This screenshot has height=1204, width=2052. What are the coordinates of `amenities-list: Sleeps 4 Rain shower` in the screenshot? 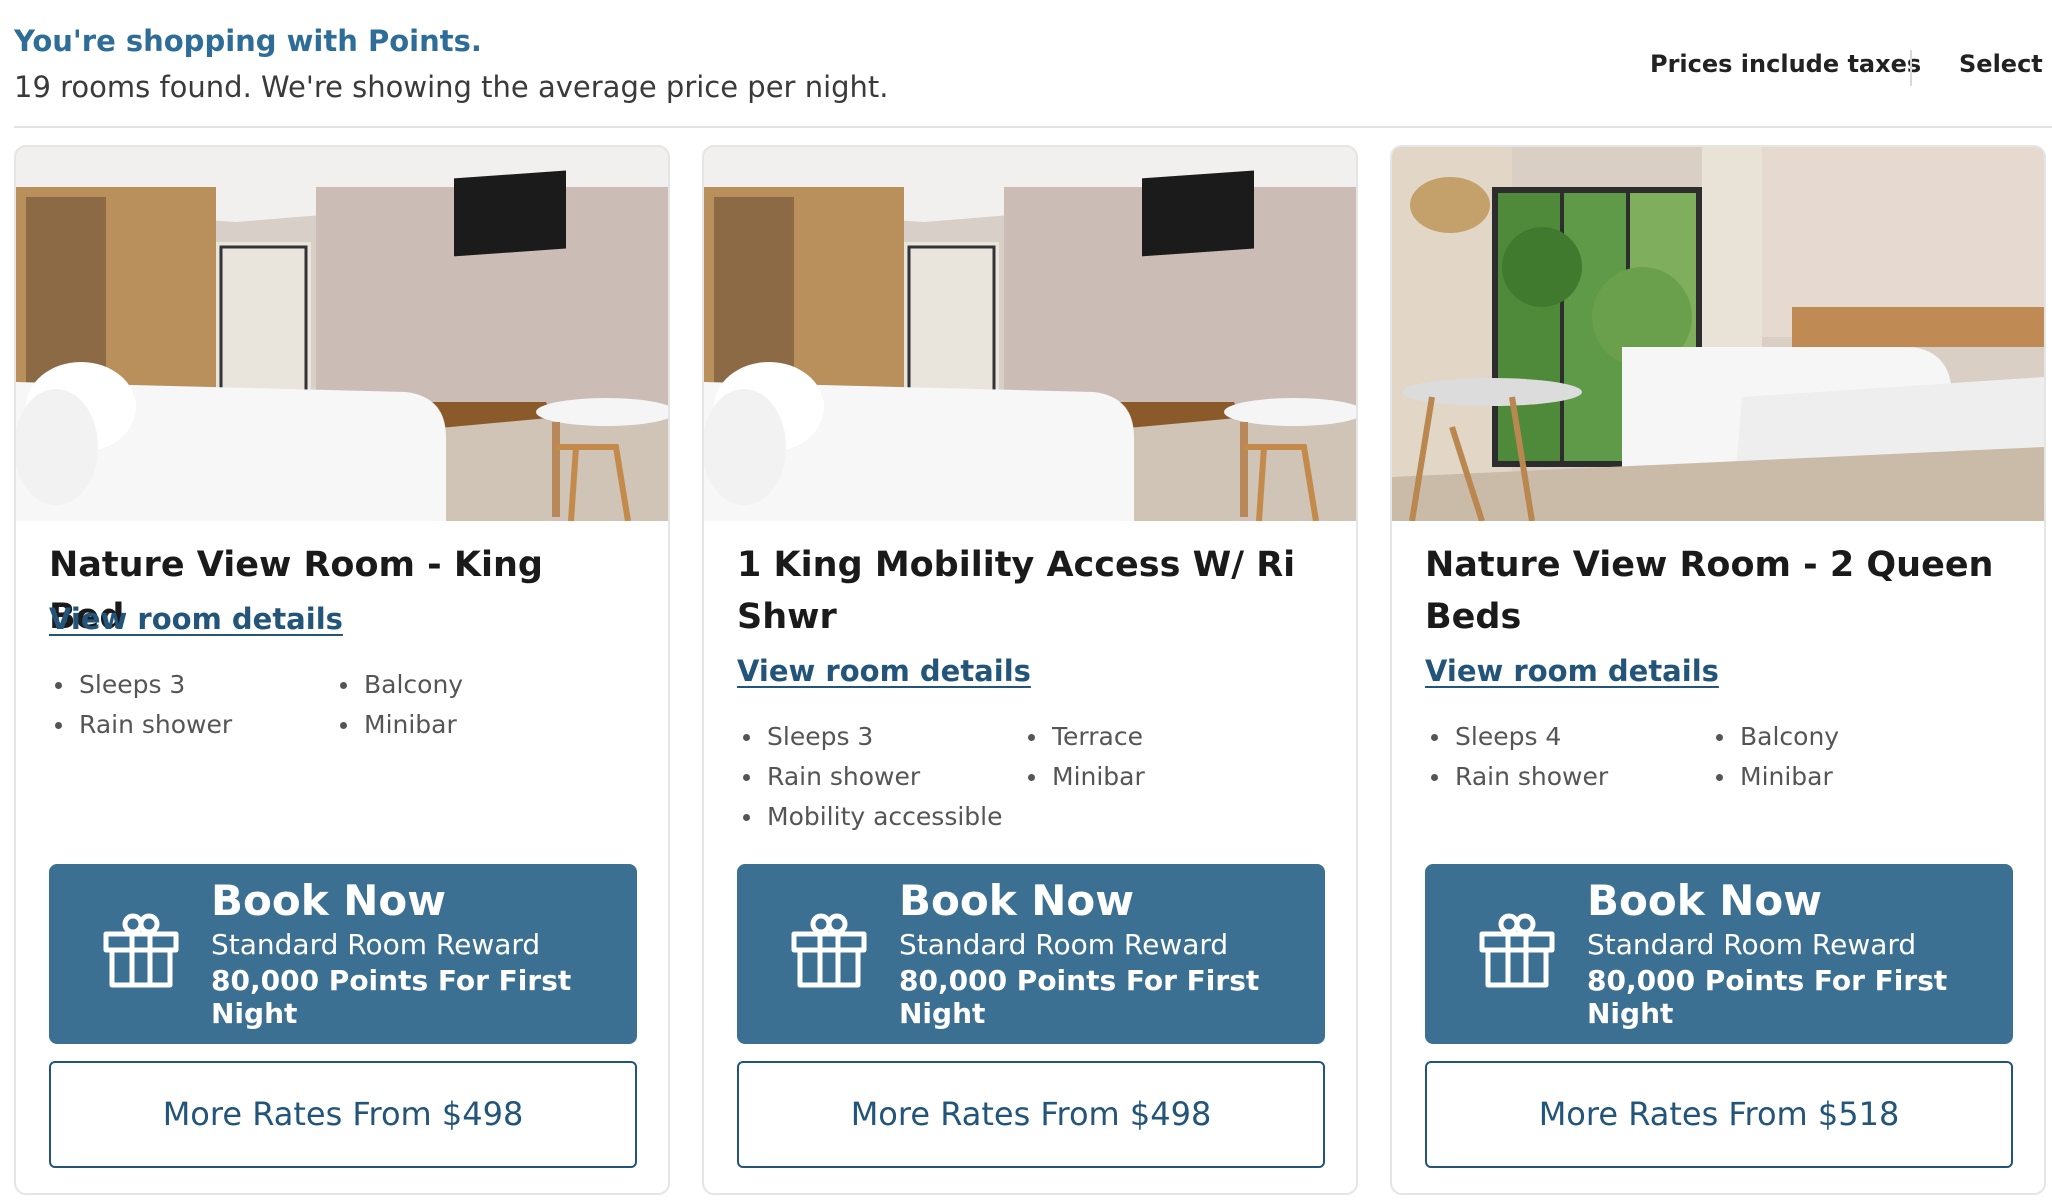 It's located at (1565, 757).